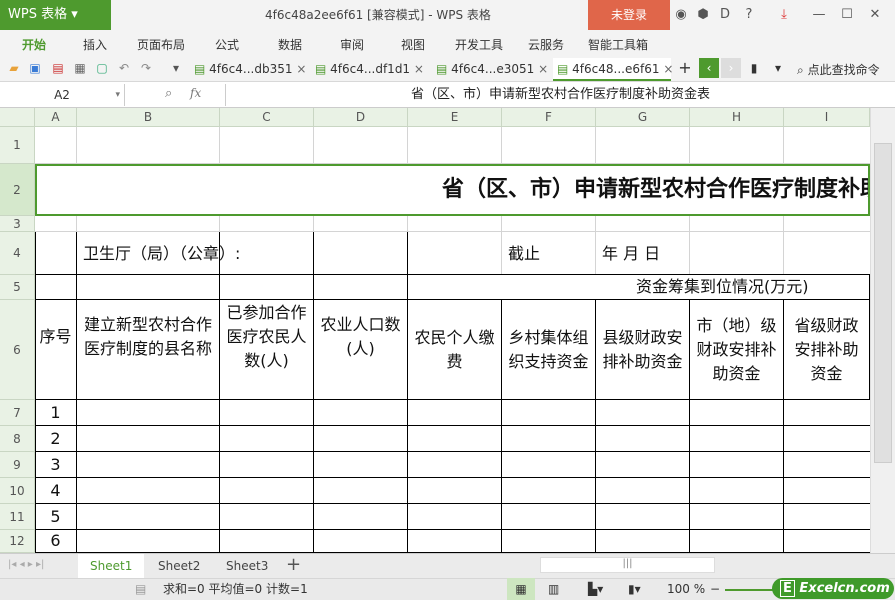 Image resolution: width=895 pixels, height=600 pixels. What do you see at coordinates (452, 190) in the screenshot?
I see `sheet-title-cell: 省（区、市）申请新型农村合作医疗制度补助资金表` at bounding box center [452, 190].